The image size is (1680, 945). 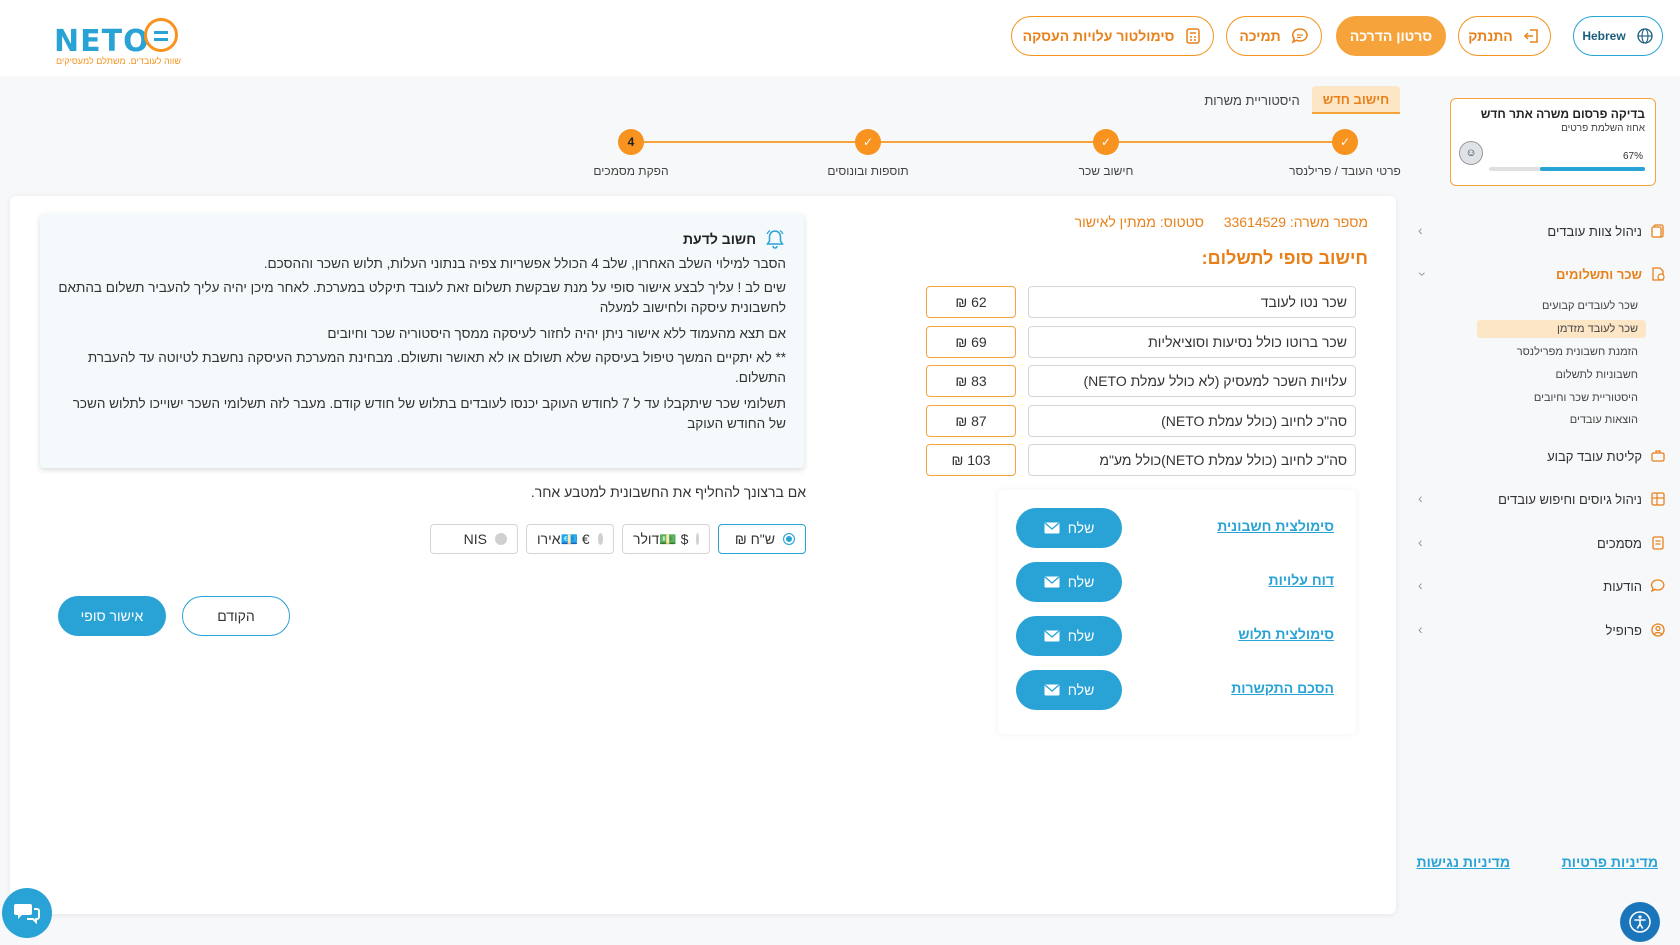 What do you see at coordinates (1582, 499) in the screenshot?
I see `sidebar-item-recruitment: ניהול גיוסים וחיפוש עובדים` at bounding box center [1582, 499].